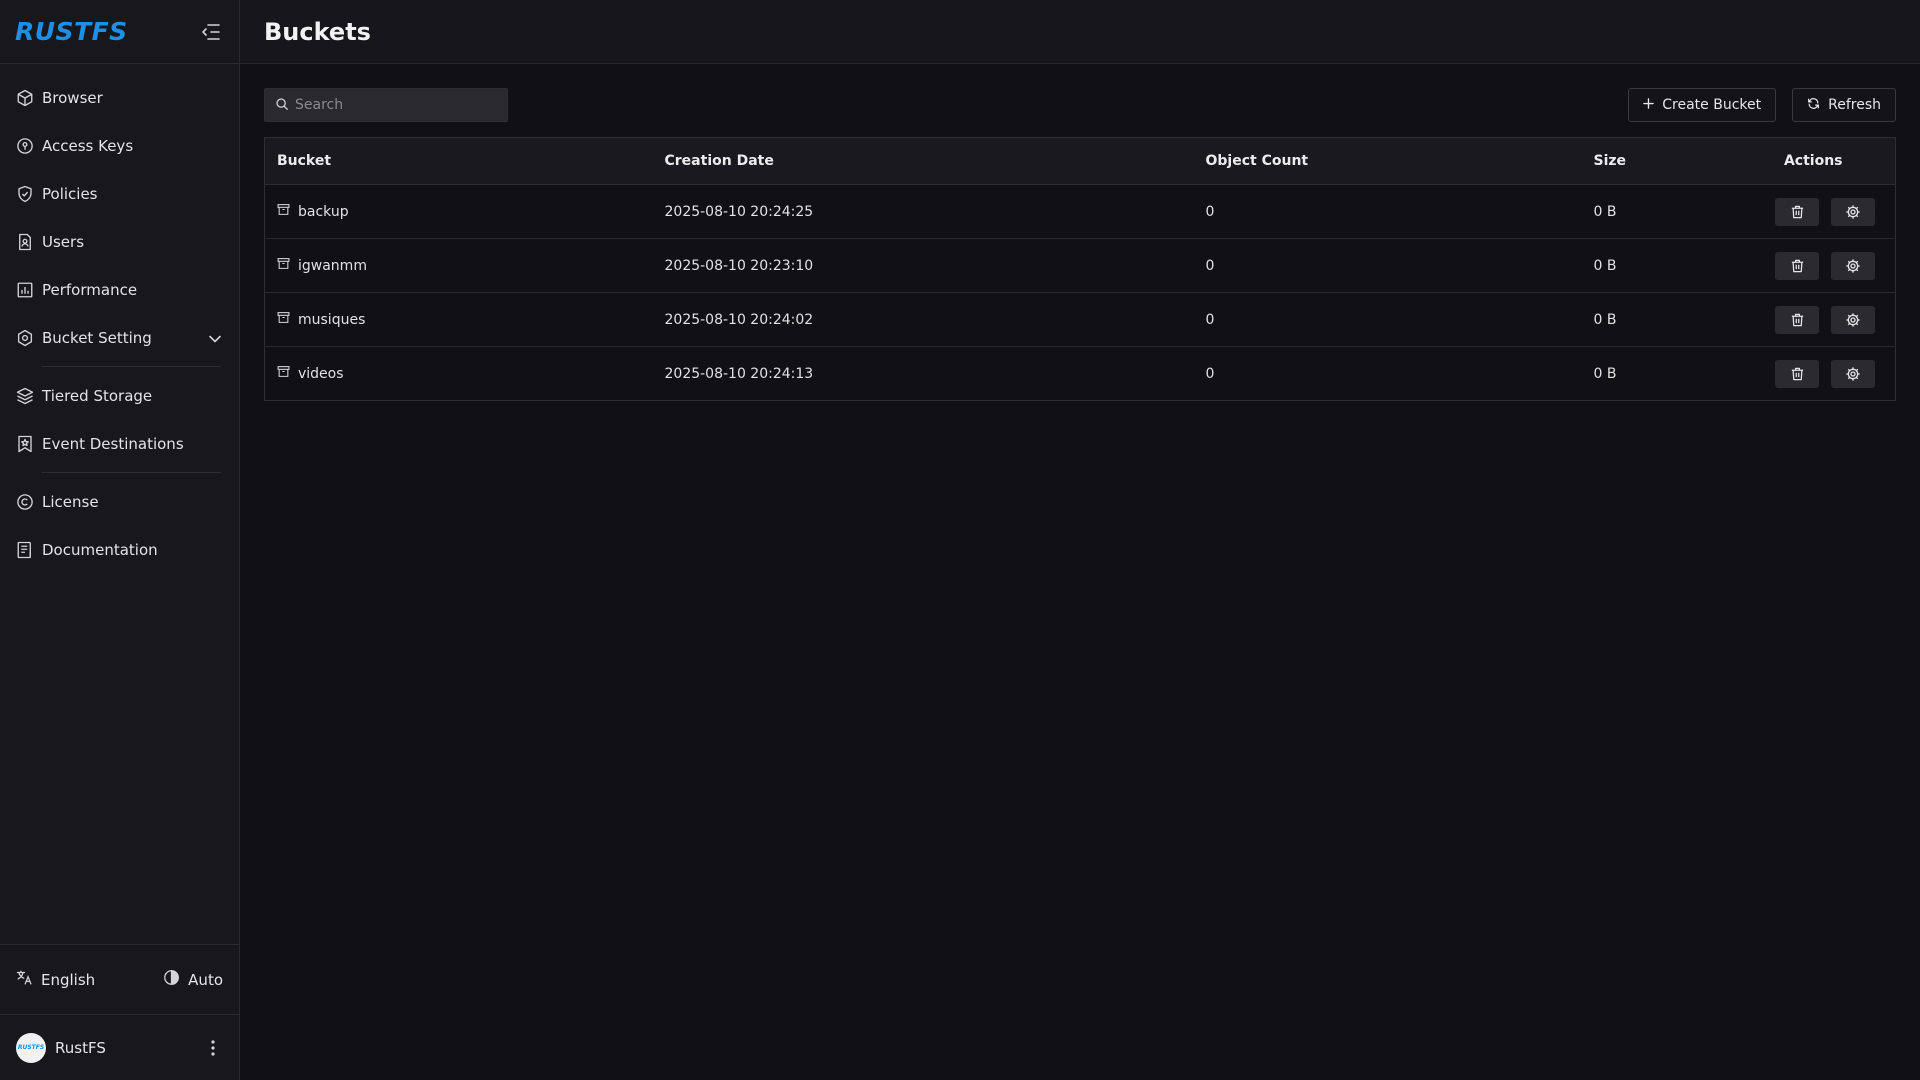 This screenshot has height=1080, width=1920. What do you see at coordinates (739, 211) in the screenshot?
I see `creation-date: 2025-08-10 20:24:25` at bounding box center [739, 211].